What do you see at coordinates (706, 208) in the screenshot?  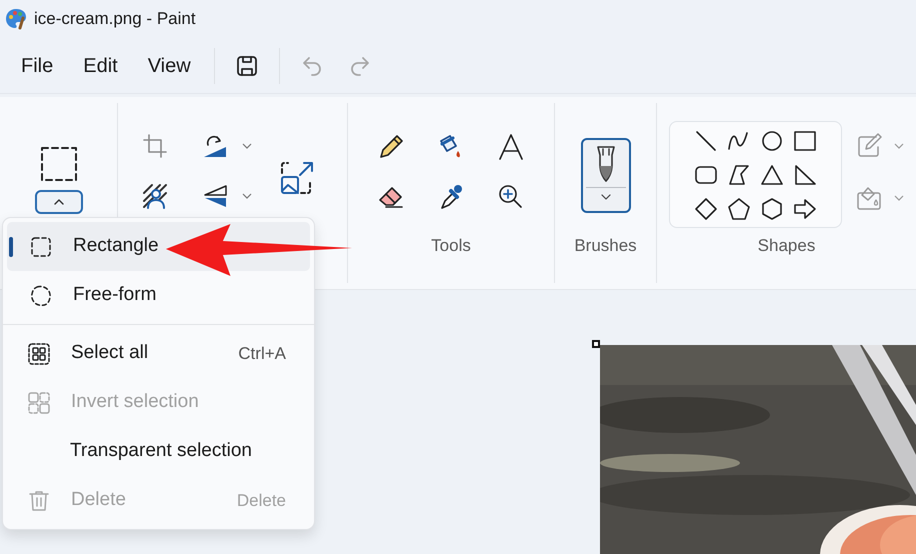 I see `diamond-icon` at bounding box center [706, 208].